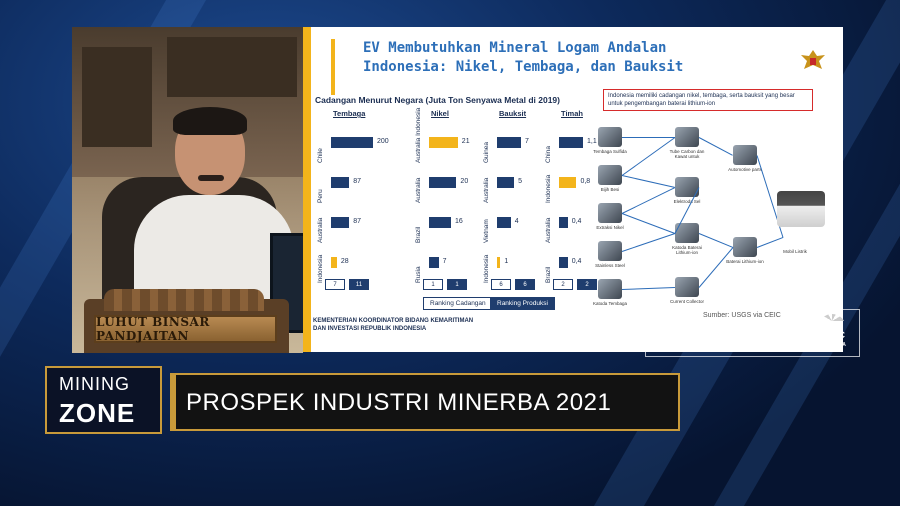 The width and height of the screenshot is (900, 506). I want to click on headline-text: PROSPEK INDUSTRI MINERBA 2021, so click(399, 402).